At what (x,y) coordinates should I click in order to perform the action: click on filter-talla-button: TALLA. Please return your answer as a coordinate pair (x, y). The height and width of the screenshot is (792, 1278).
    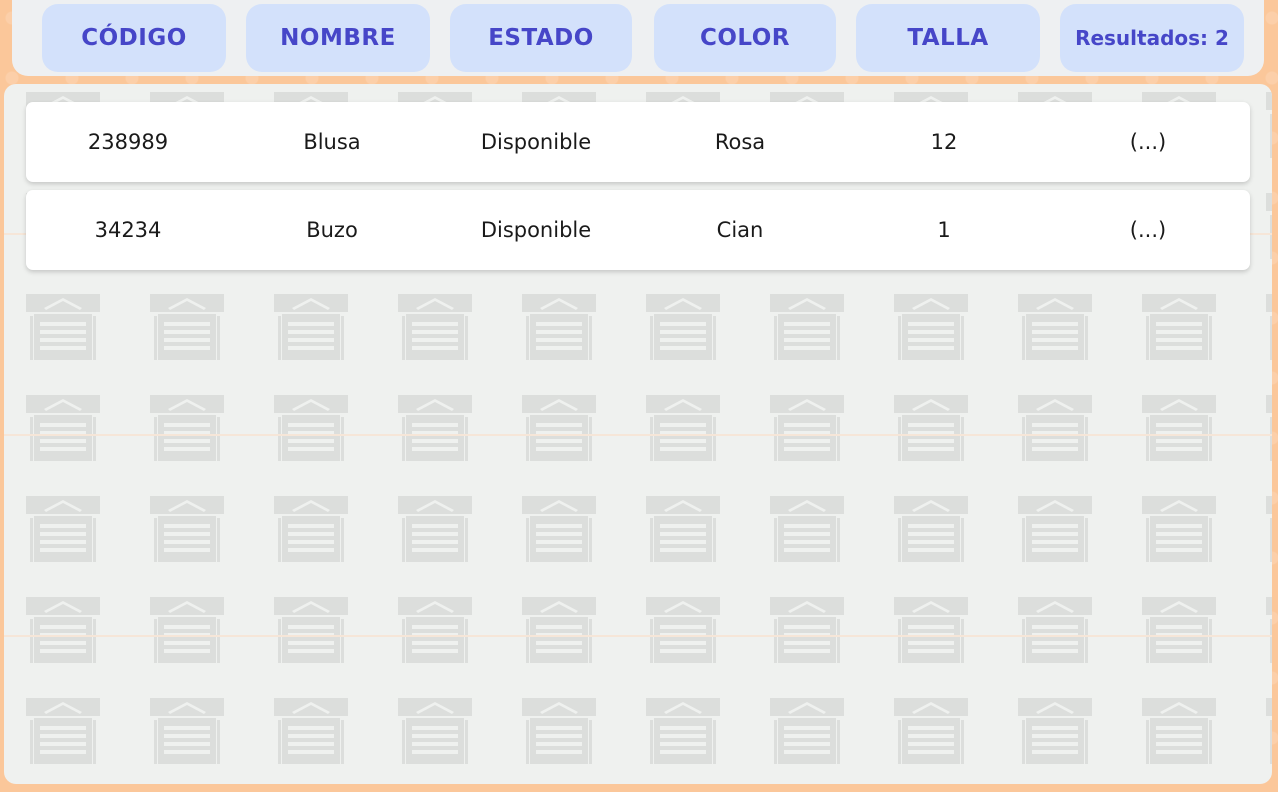
    Looking at the image, I should click on (948, 38).